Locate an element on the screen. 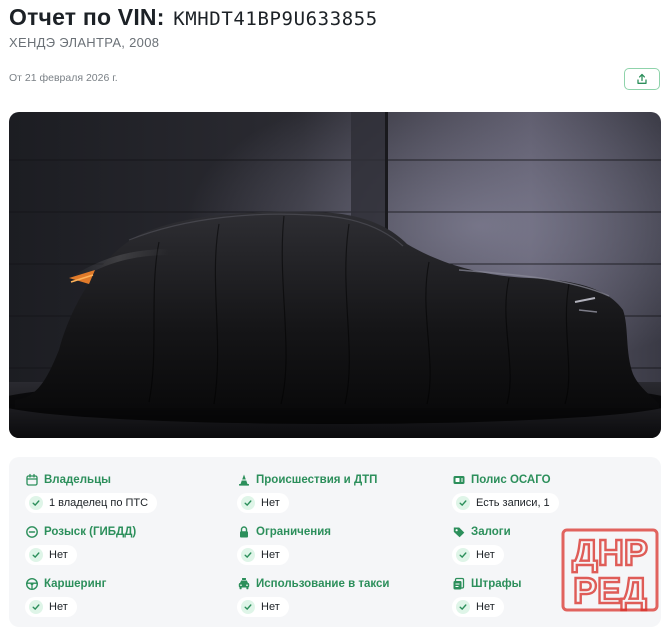  watermark-logo: ДНР РЕД is located at coordinates (610, 570).